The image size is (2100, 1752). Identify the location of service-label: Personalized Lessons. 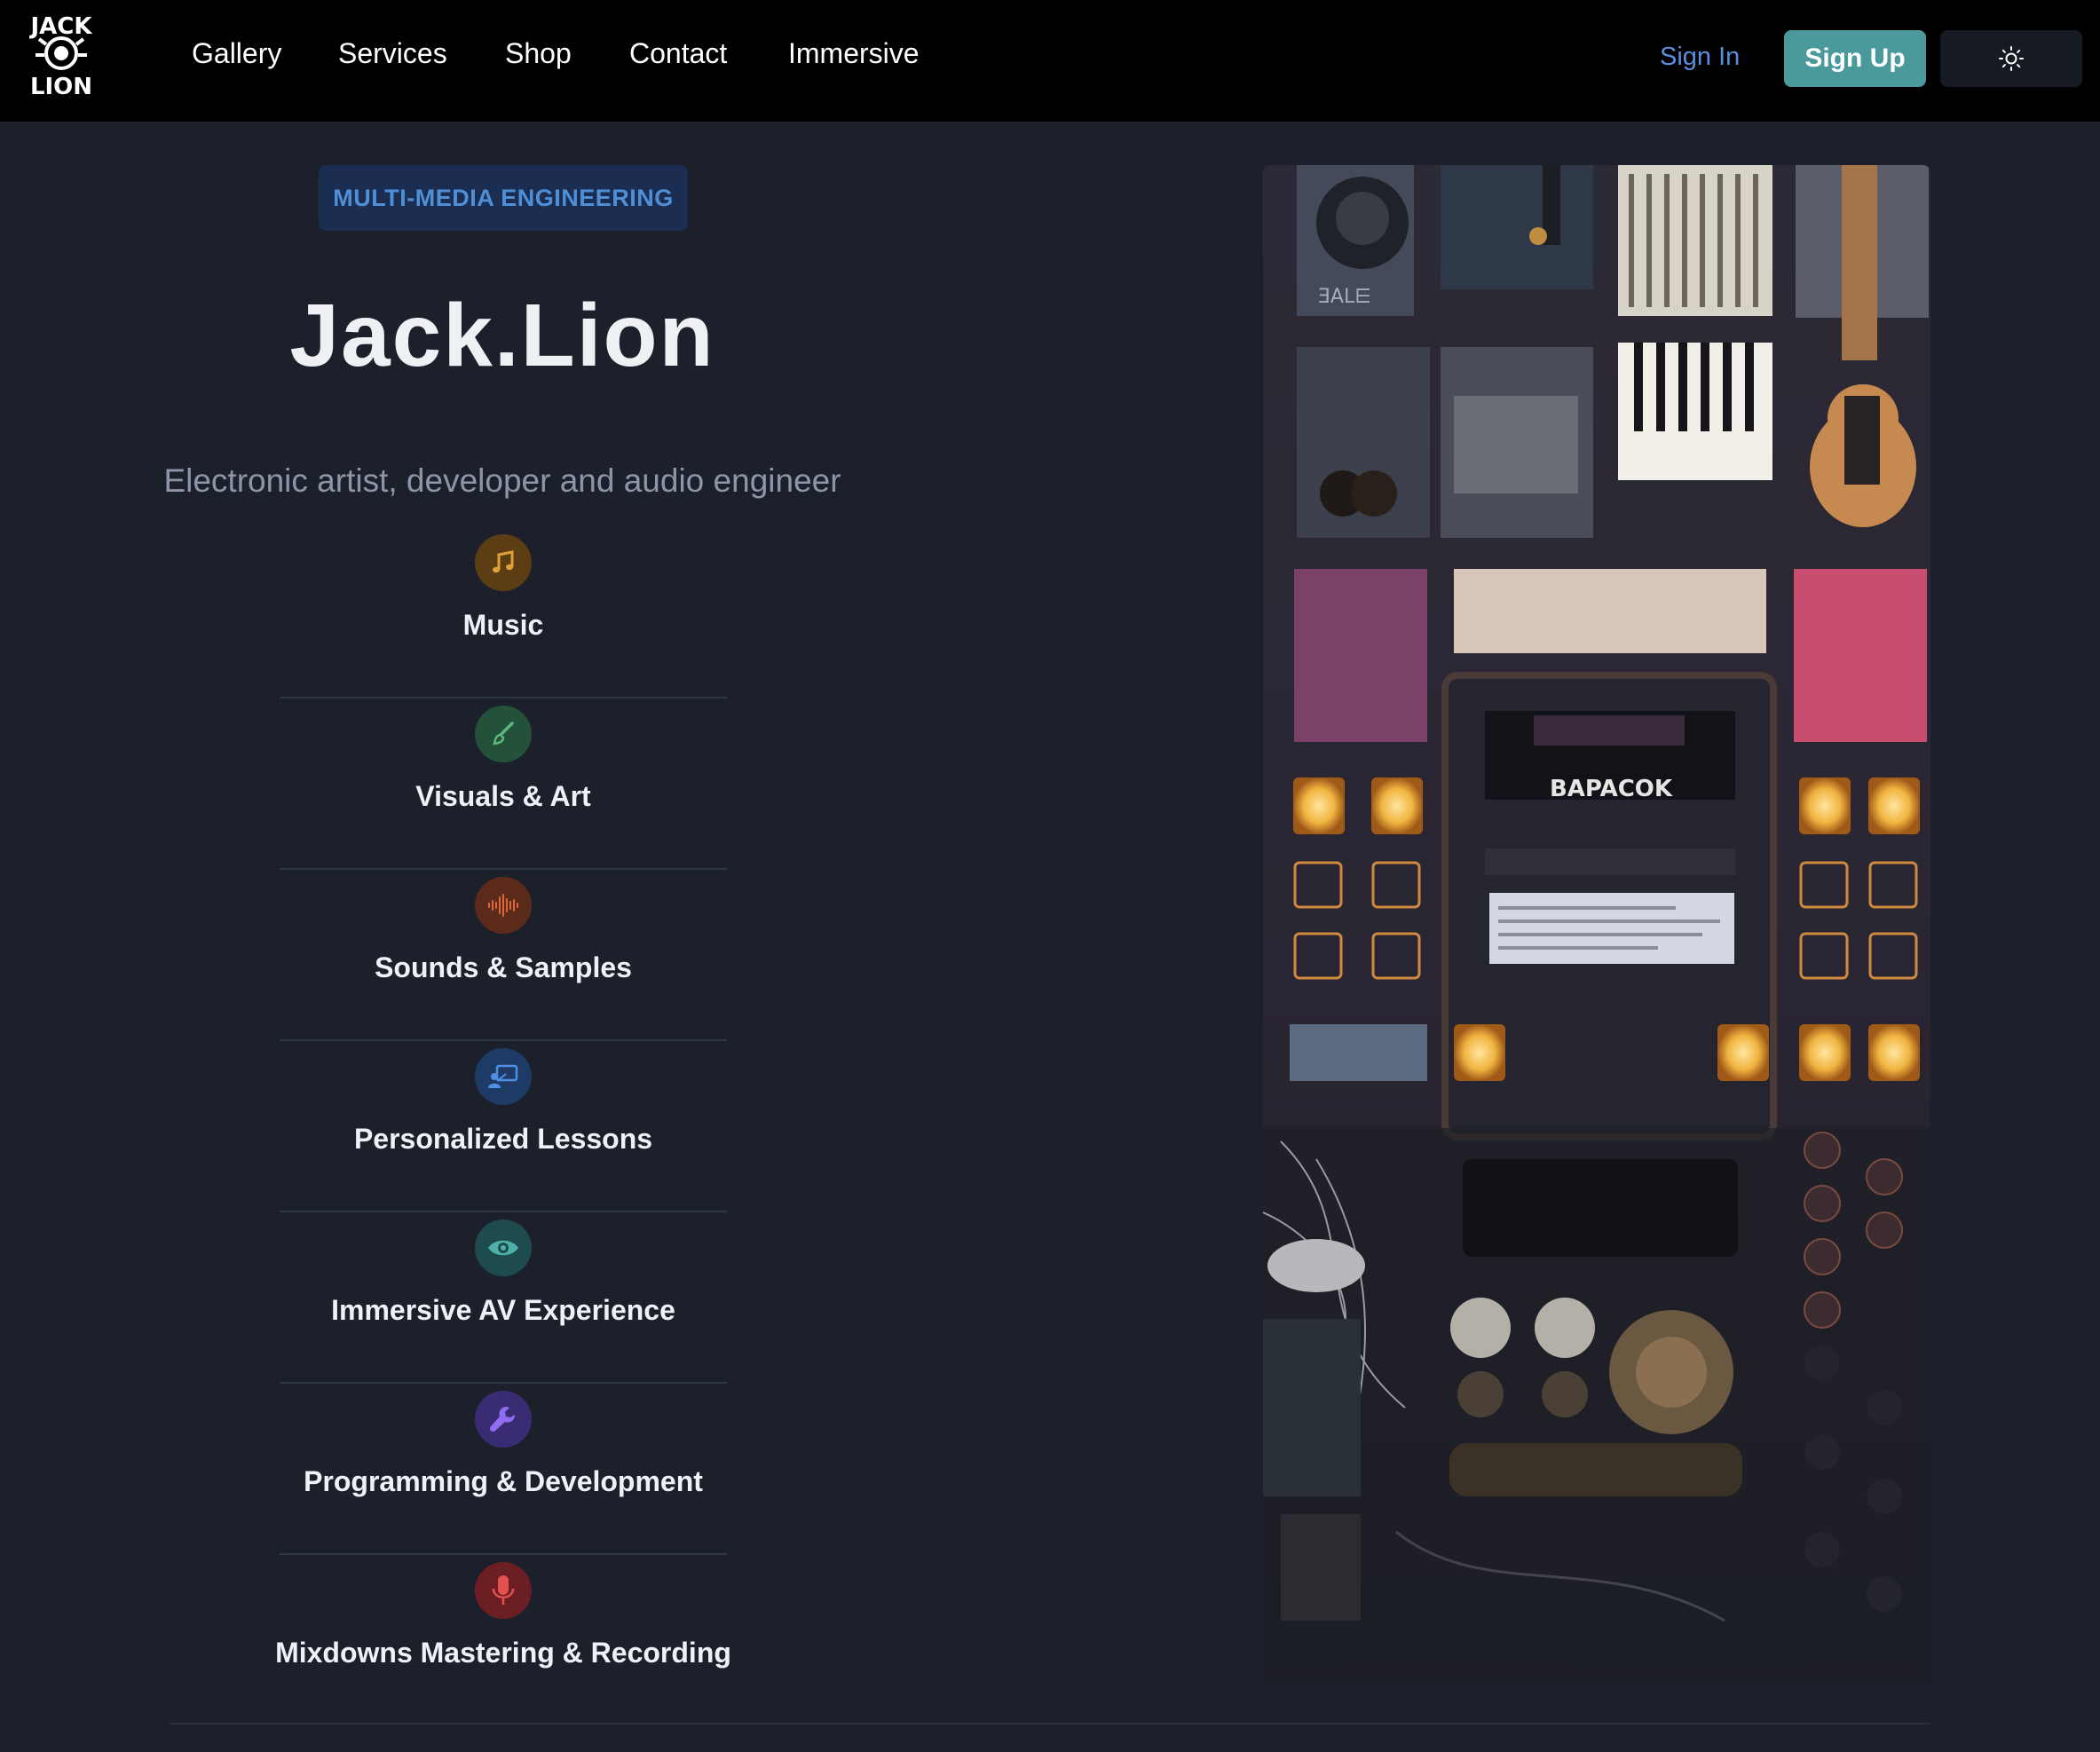
(503, 1139).